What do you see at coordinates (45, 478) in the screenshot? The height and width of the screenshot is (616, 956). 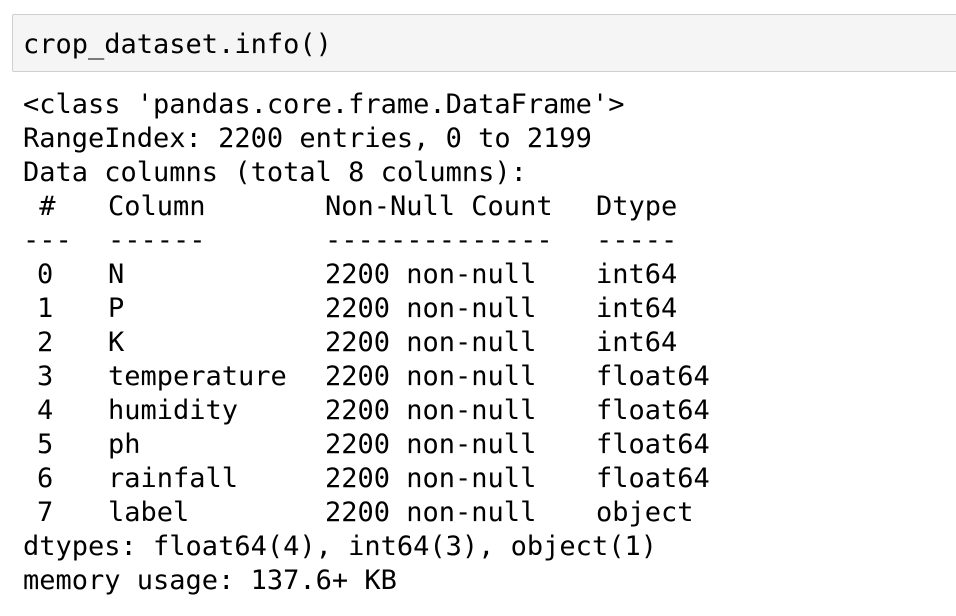 I see `row-index: 6` at bounding box center [45, 478].